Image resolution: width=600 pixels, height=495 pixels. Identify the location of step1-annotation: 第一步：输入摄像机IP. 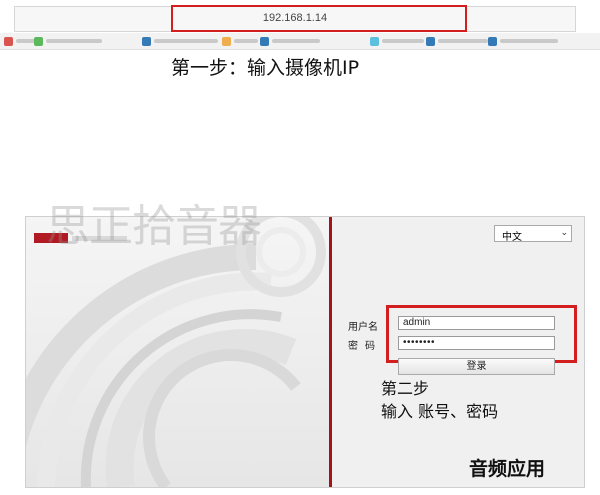
(265, 68).